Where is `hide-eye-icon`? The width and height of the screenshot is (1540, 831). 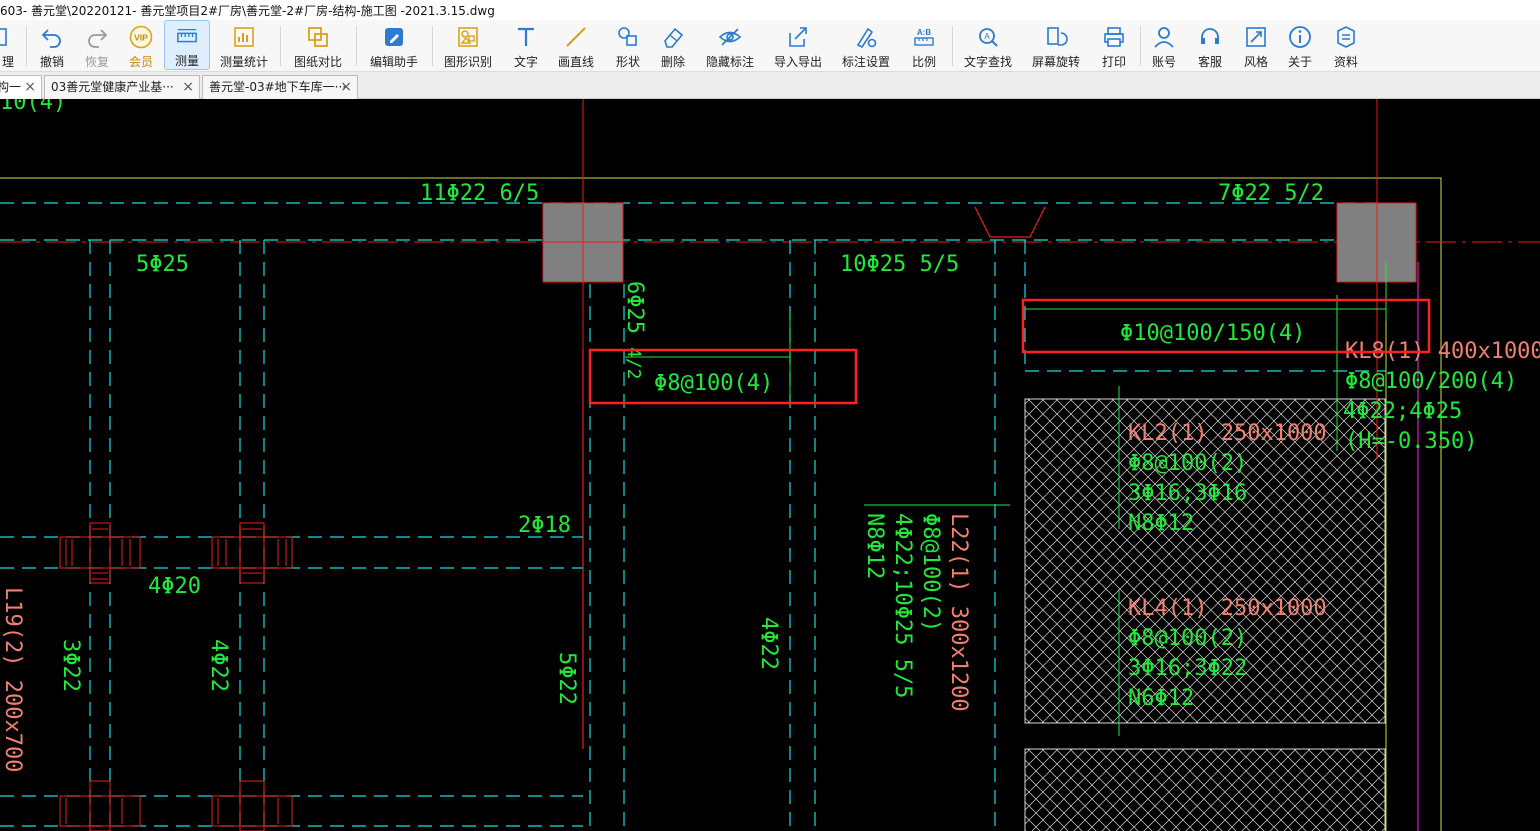 hide-eye-icon is located at coordinates (730, 37).